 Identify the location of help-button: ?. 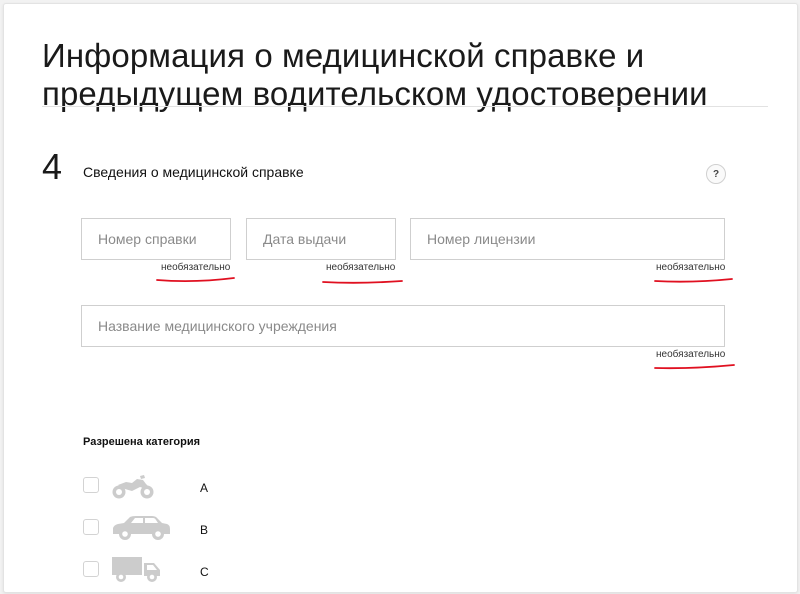
(716, 174).